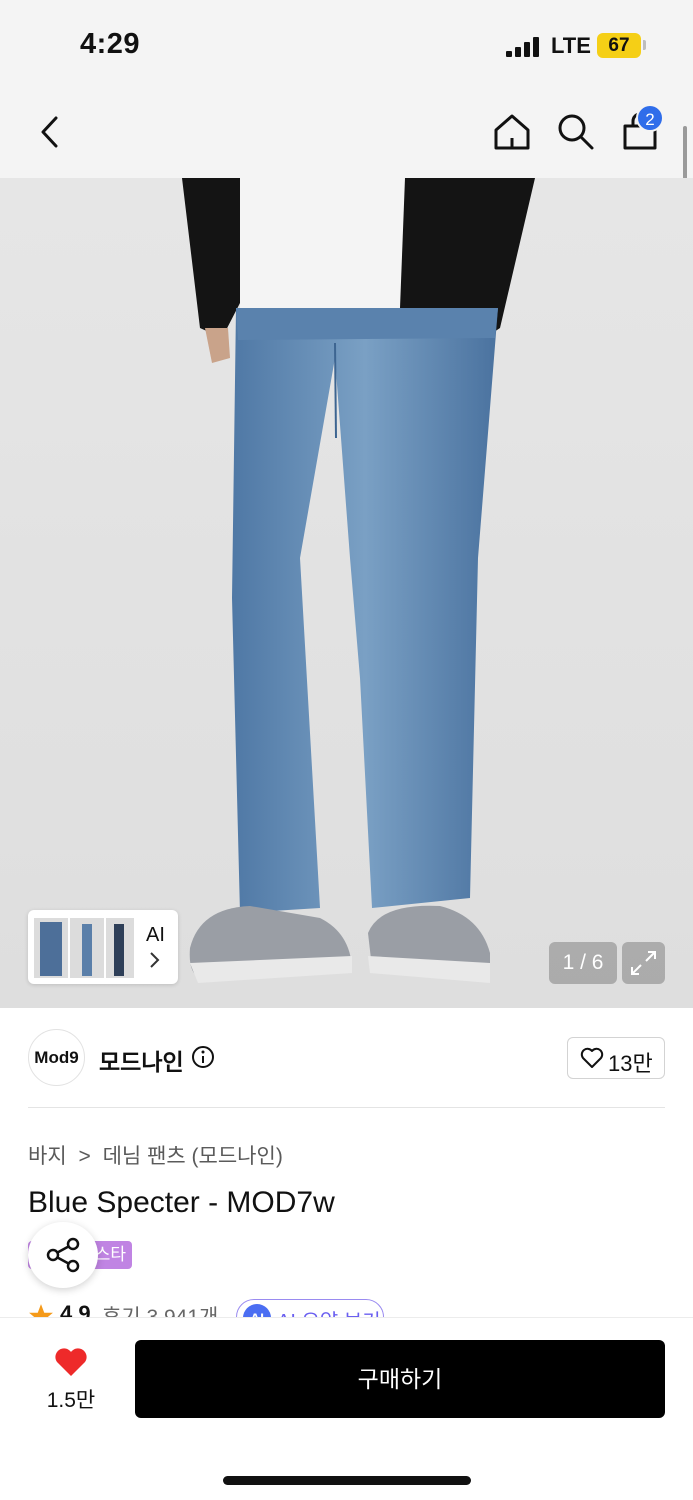  What do you see at coordinates (141, 1060) in the screenshot?
I see `brand-name: 모드나인` at bounding box center [141, 1060].